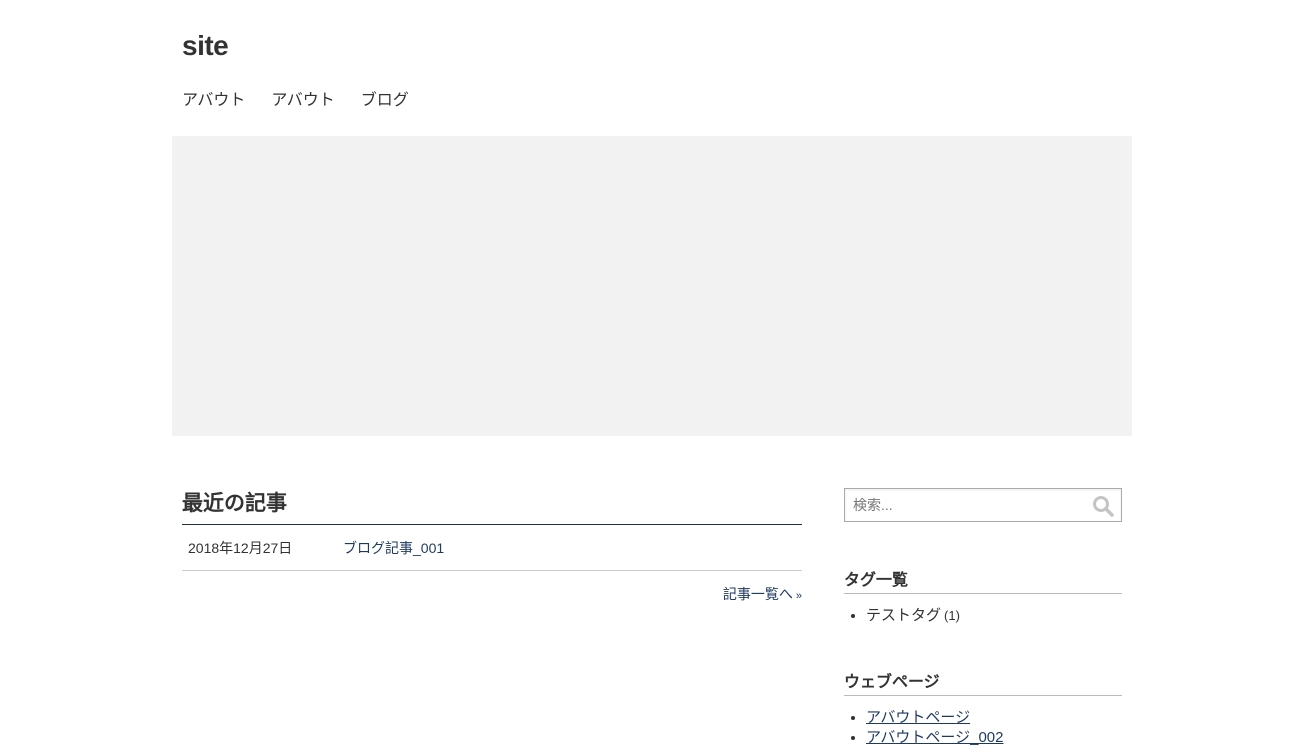  I want to click on webpage-item: アバウトページ, so click(994, 718).